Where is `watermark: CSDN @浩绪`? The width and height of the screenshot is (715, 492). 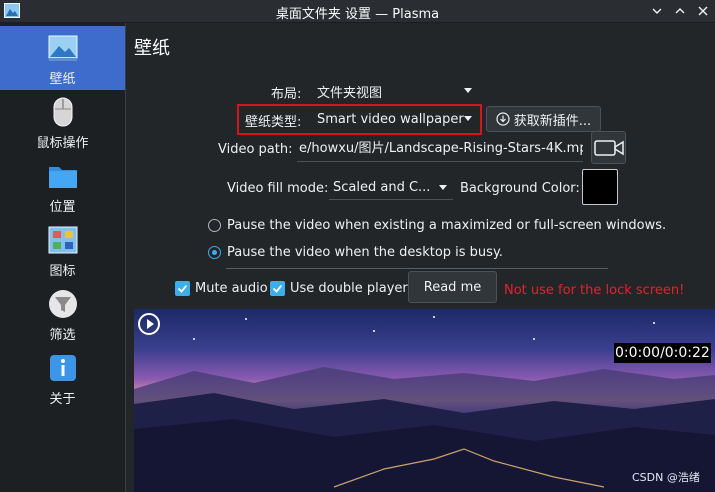
watermark: CSDN @浩绪 is located at coordinates (666, 477).